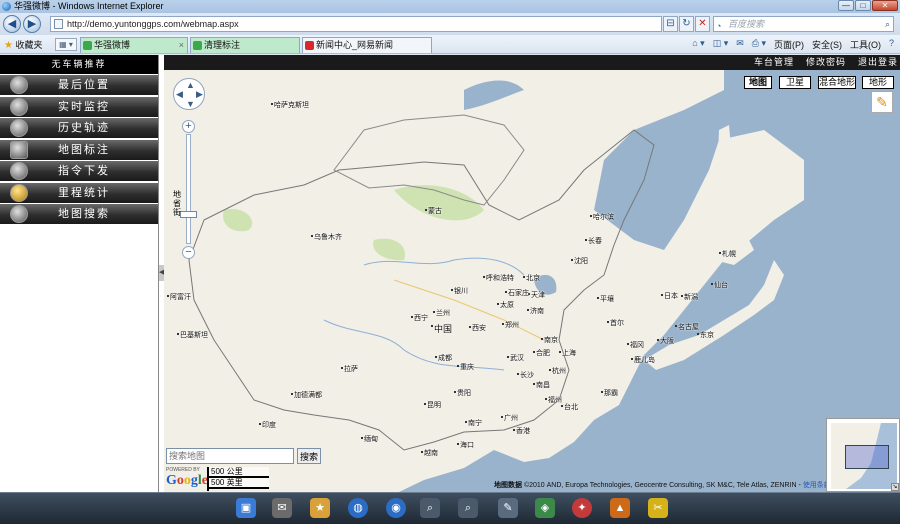 The width and height of the screenshot is (900, 524). What do you see at coordinates (689, 297) in the screenshot?
I see `map-label: 新潟` at bounding box center [689, 297].